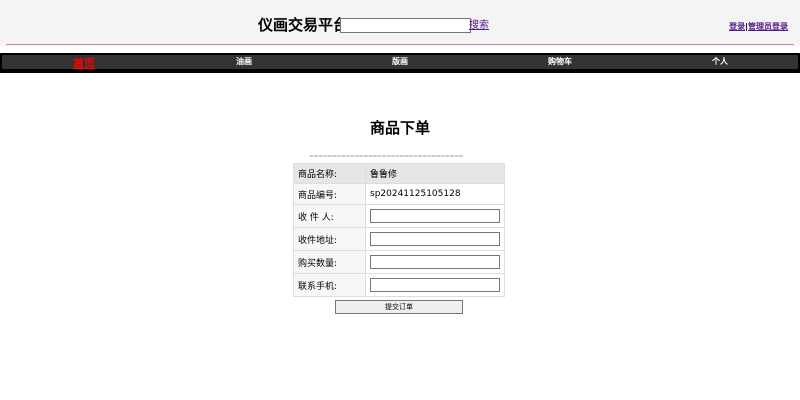 This screenshot has height=400, width=800. What do you see at coordinates (329, 239) in the screenshot?
I see `address-label: 收件地址:` at bounding box center [329, 239].